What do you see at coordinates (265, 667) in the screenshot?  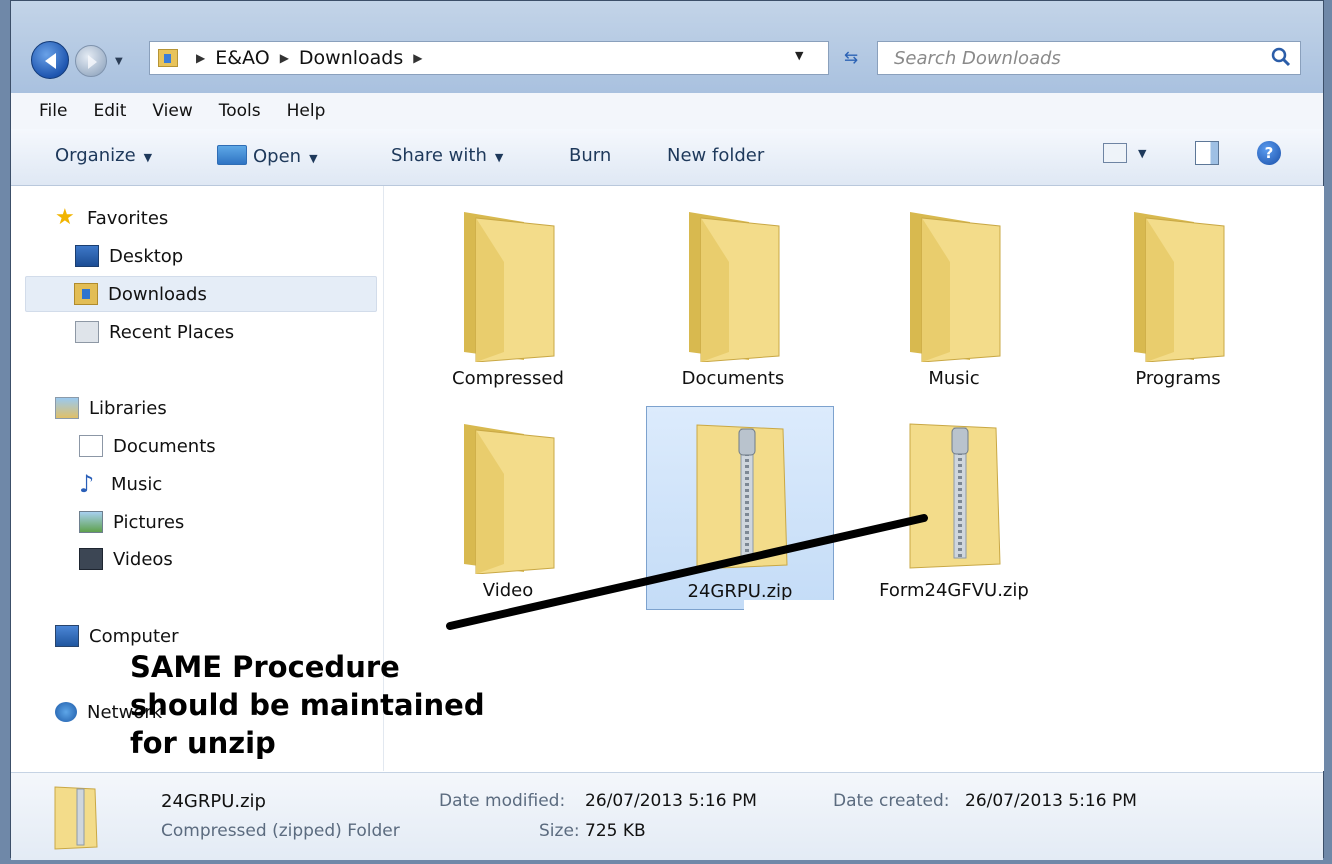 I see `annotation-line-1: SAME Procedure` at bounding box center [265, 667].